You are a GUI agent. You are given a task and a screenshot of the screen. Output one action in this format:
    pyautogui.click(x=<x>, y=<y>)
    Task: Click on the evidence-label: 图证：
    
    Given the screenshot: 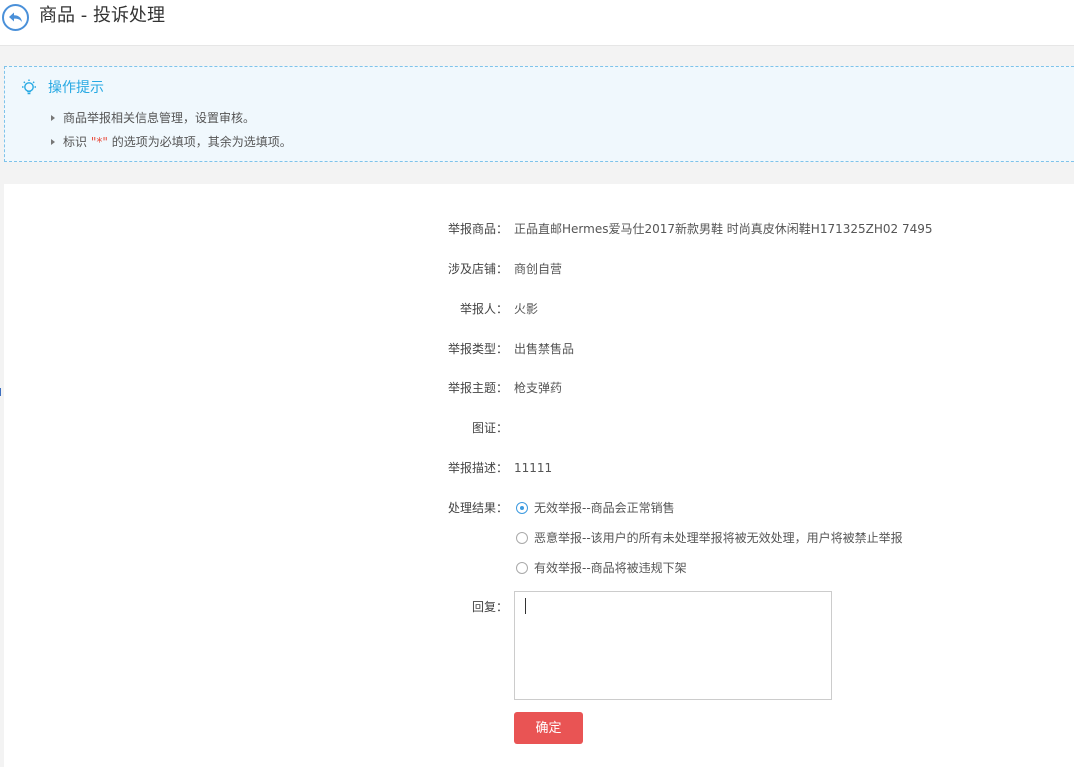 What is the action you would take?
    pyautogui.click(x=489, y=428)
    